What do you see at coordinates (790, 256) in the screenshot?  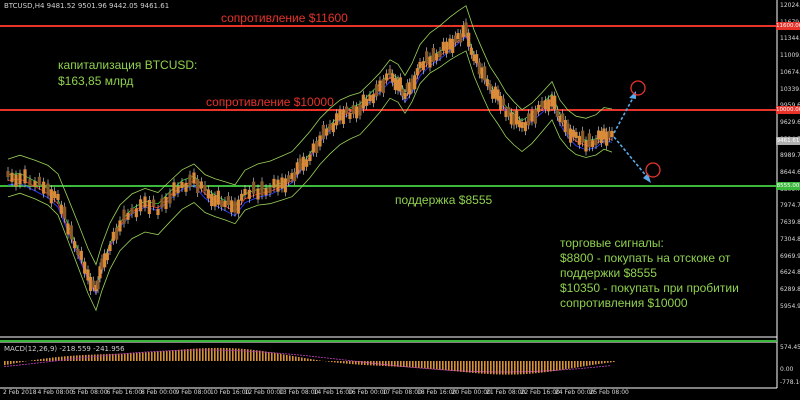 I see `price-tick-label: 6969.90` at bounding box center [790, 256].